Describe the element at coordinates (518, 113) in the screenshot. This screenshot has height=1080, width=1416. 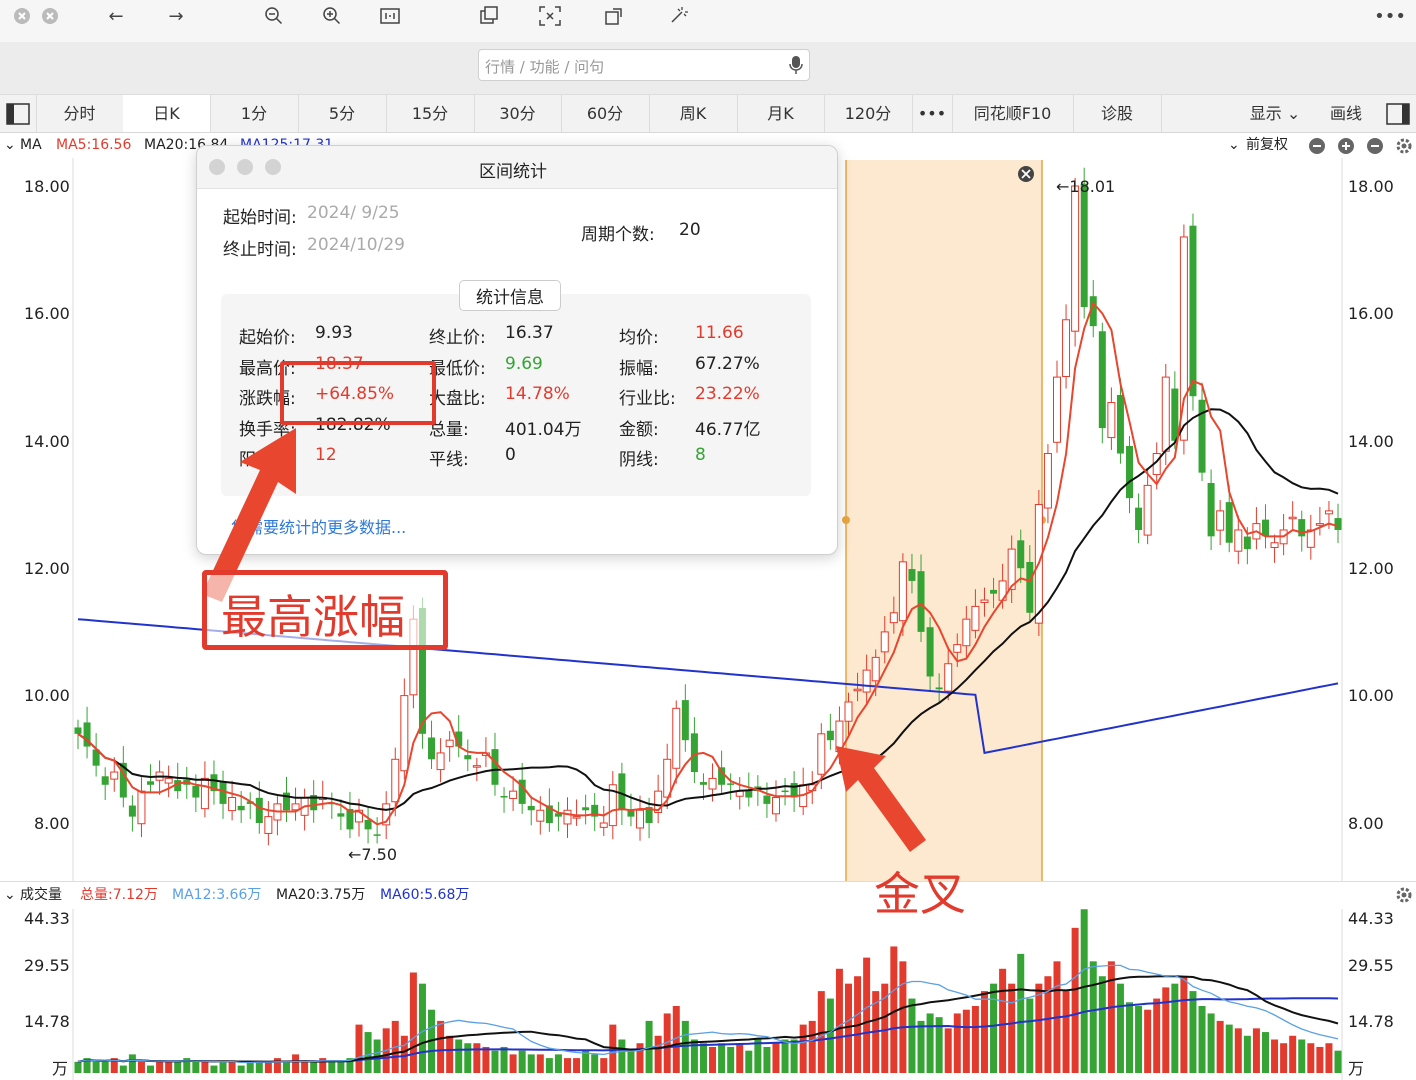
I see `tab-5: 30分` at that location.